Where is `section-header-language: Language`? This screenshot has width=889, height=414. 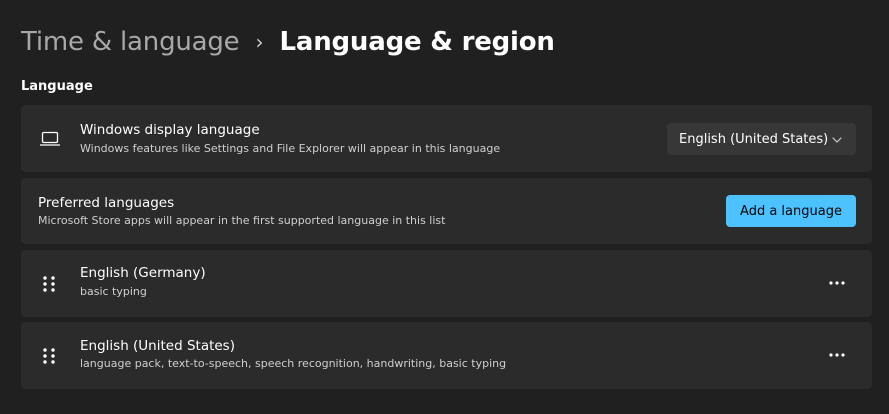 section-header-language: Language is located at coordinates (57, 86).